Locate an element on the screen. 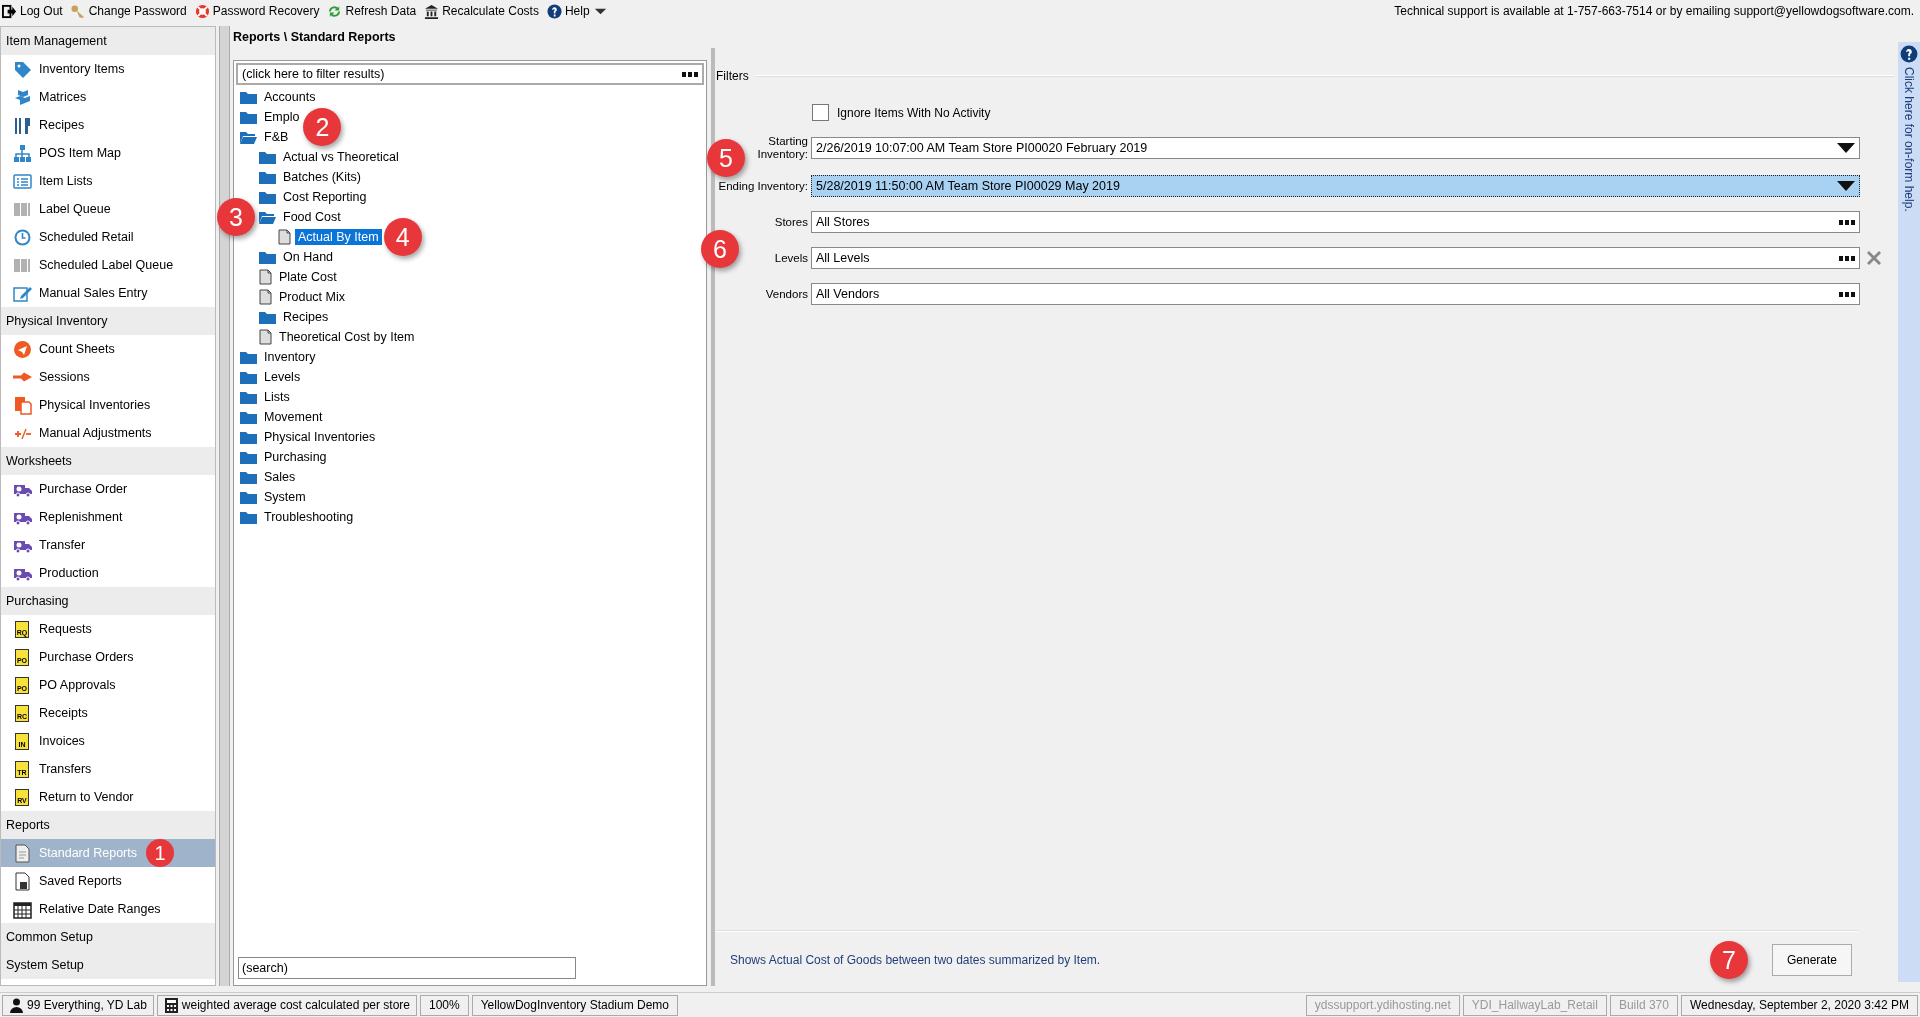 The image size is (1920, 1017). sidebar-item: Sessions is located at coordinates (108, 377).